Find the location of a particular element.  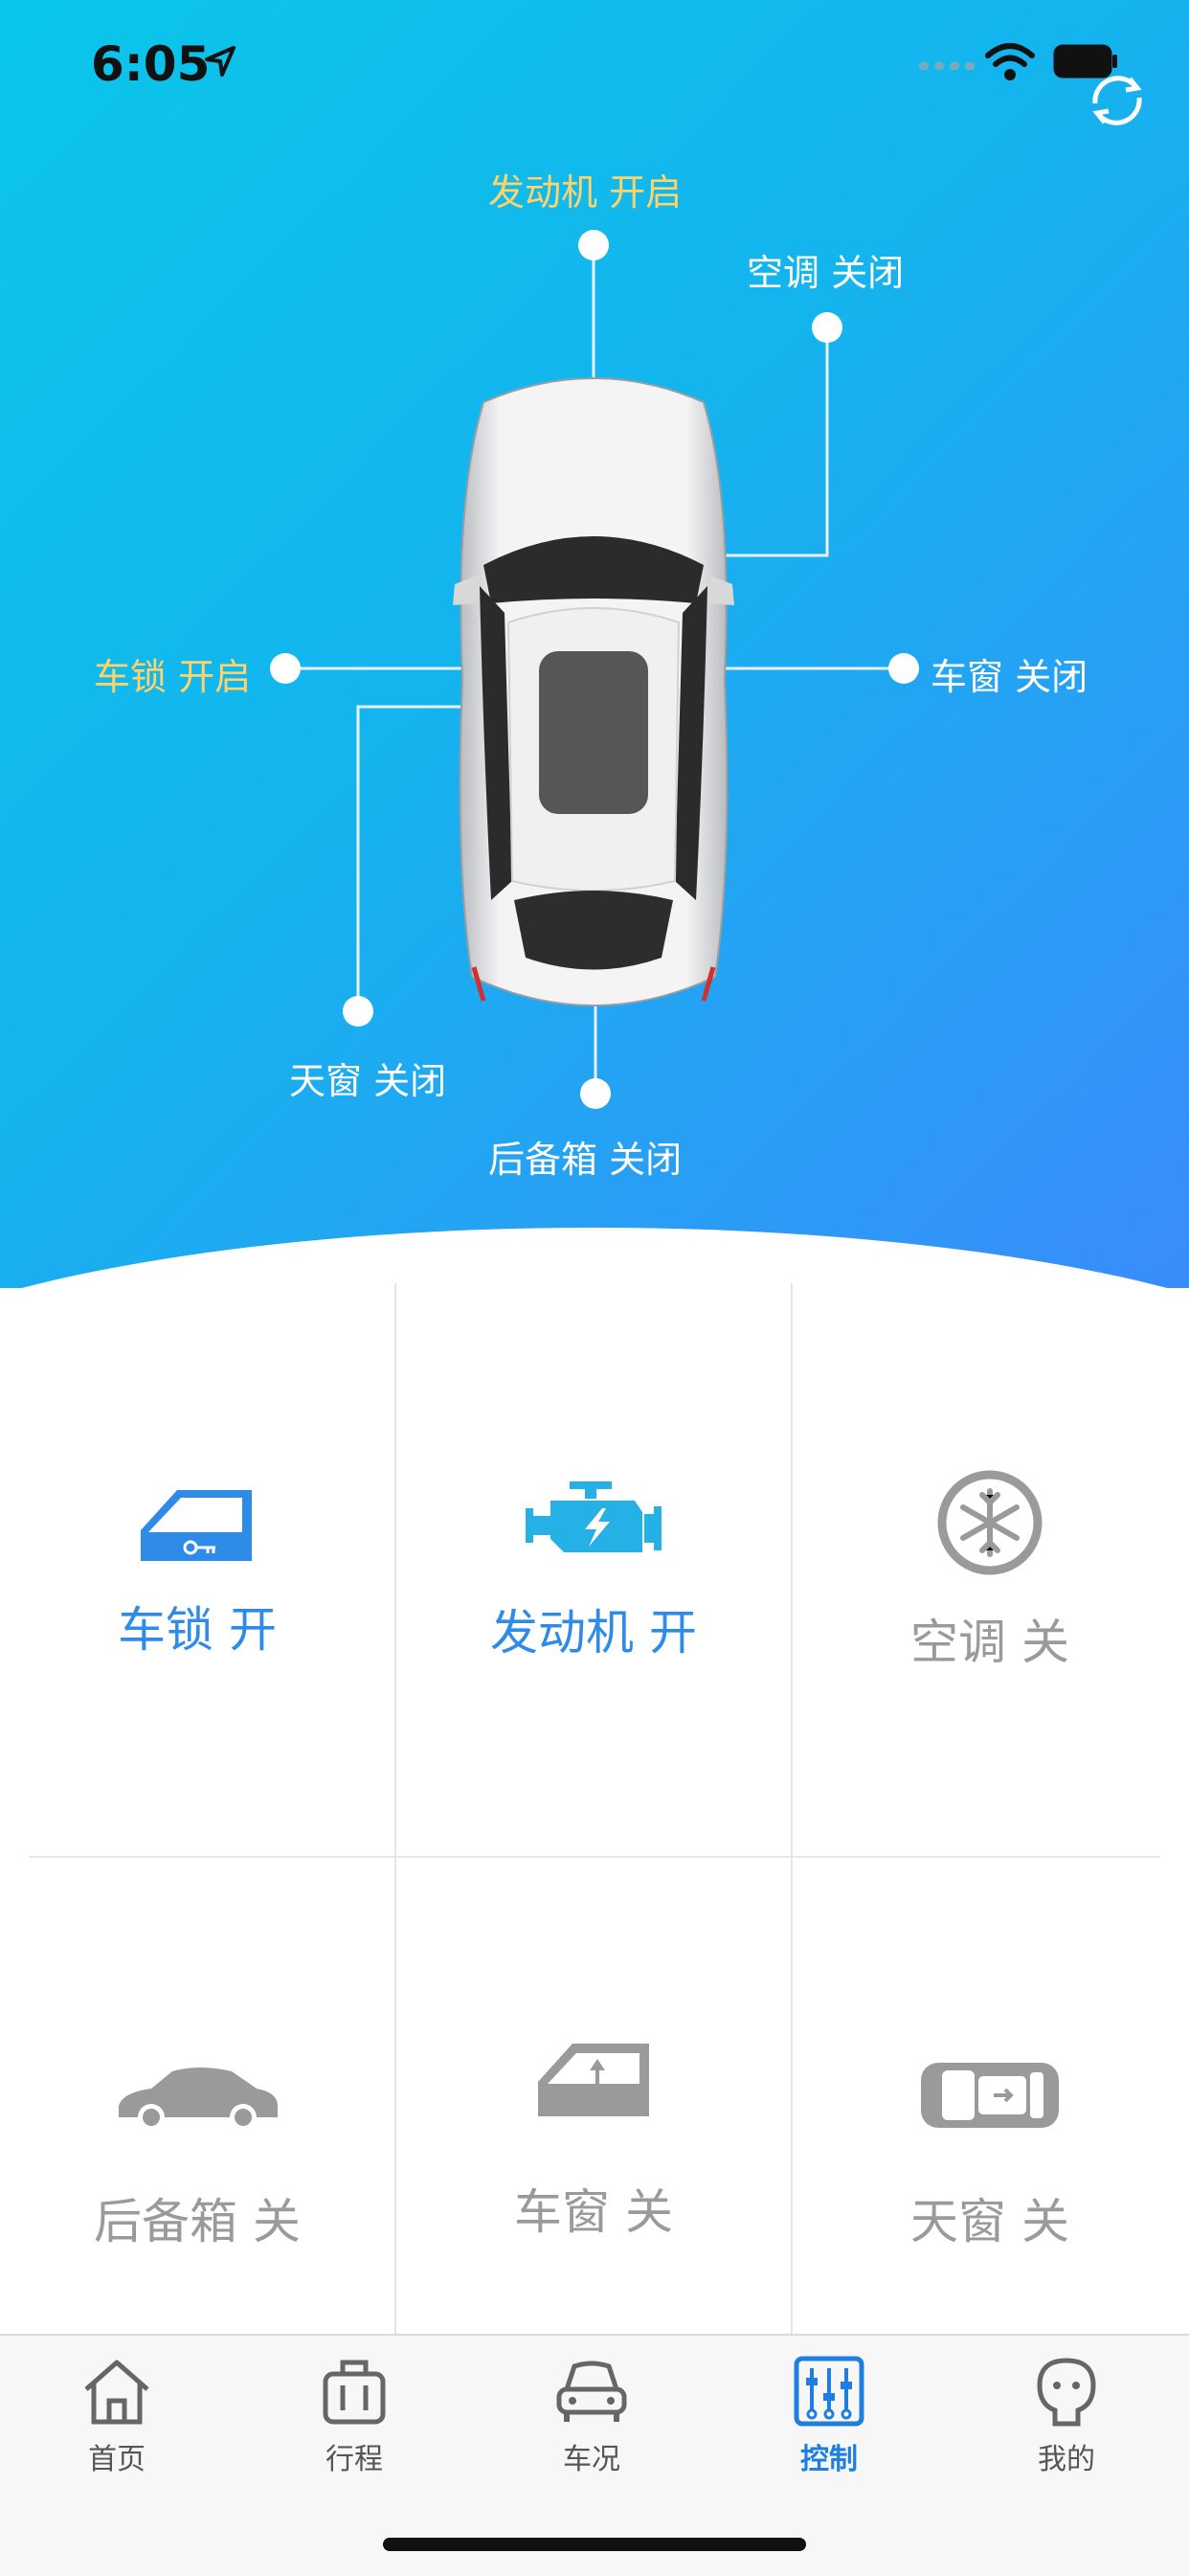

lock-dot is located at coordinates (285, 668).